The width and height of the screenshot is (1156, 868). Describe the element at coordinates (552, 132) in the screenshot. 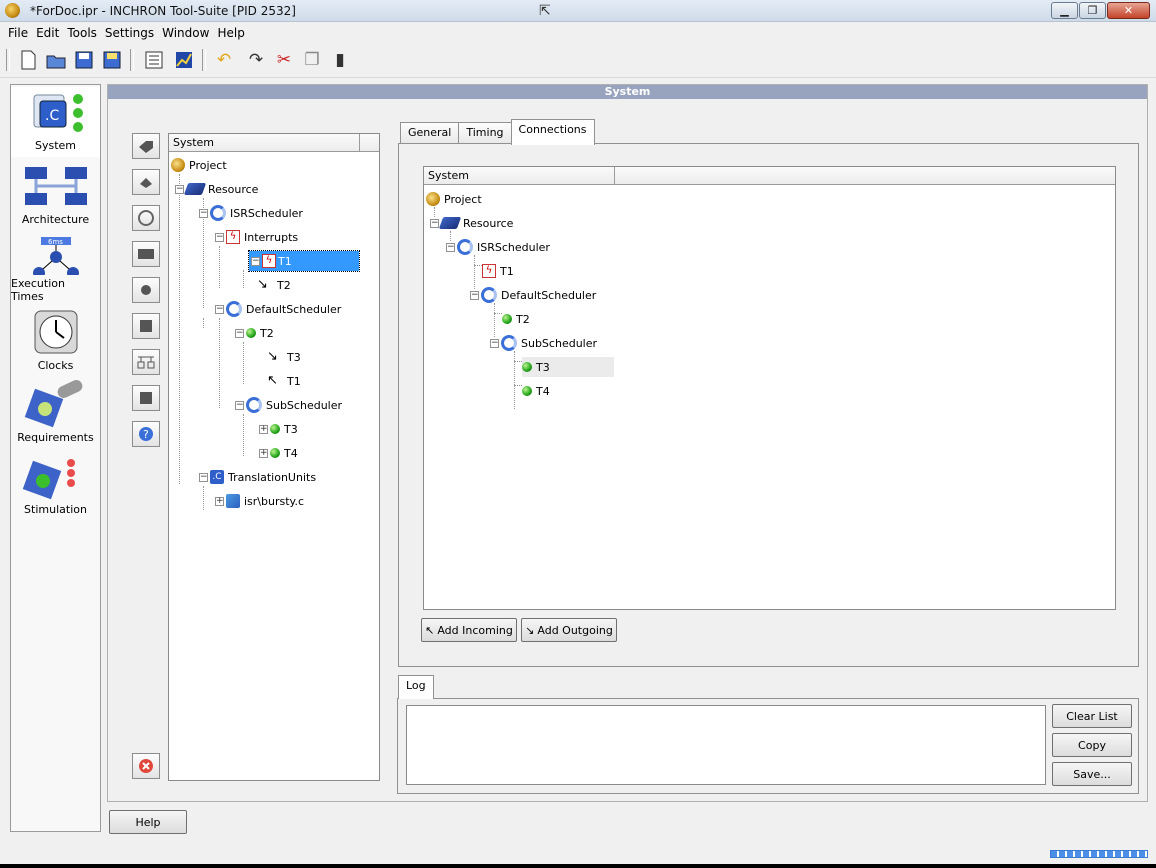

I see `tab-connections: Connections` at that location.